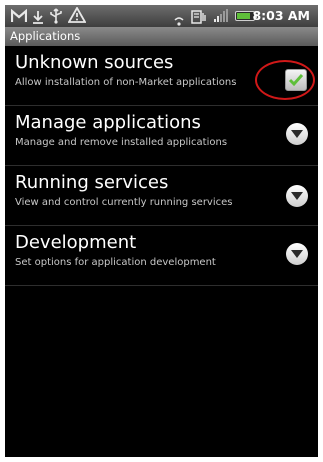 The height and width of the screenshot is (462, 323). I want to click on checkmark-icon, so click(296, 80).